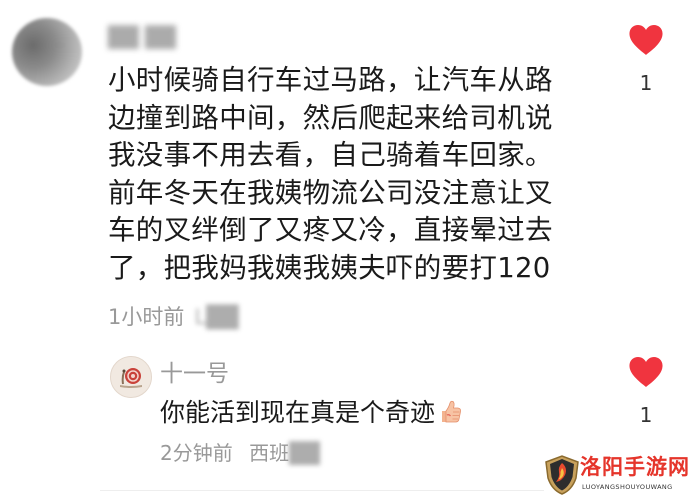  I want to click on reply-text: 你能活到现在真是个奇迹, so click(298, 412).